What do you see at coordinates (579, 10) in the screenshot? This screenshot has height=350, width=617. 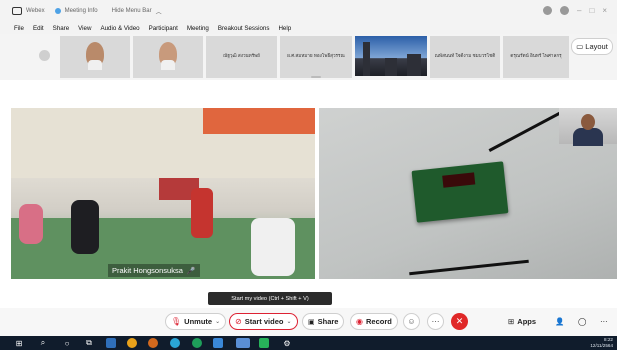 I see `minimize-icon: –` at bounding box center [579, 10].